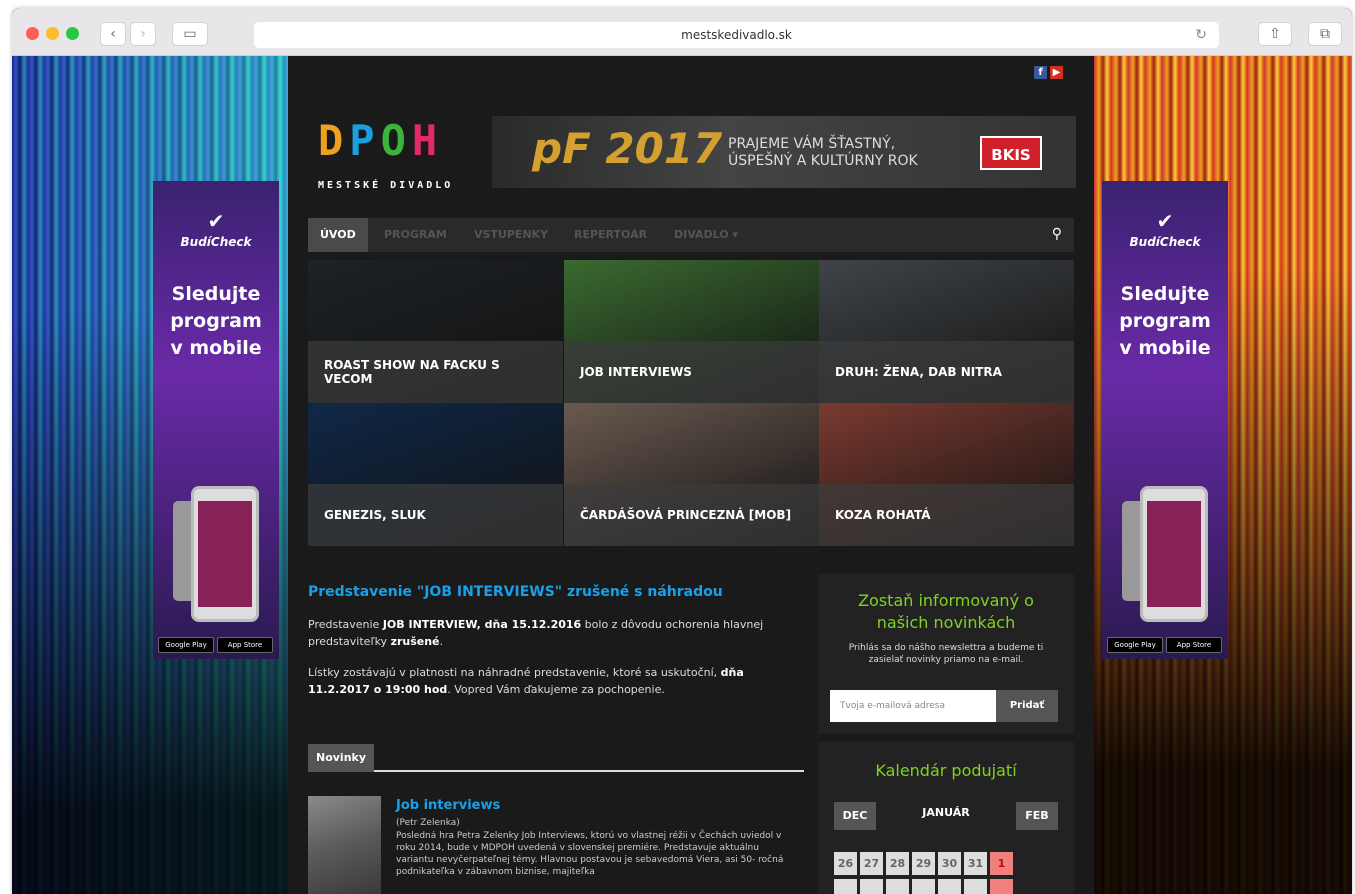  Describe the element at coordinates (706, 235) in the screenshot. I see `nav-divadlo: DIVADLO ▾` at that location.